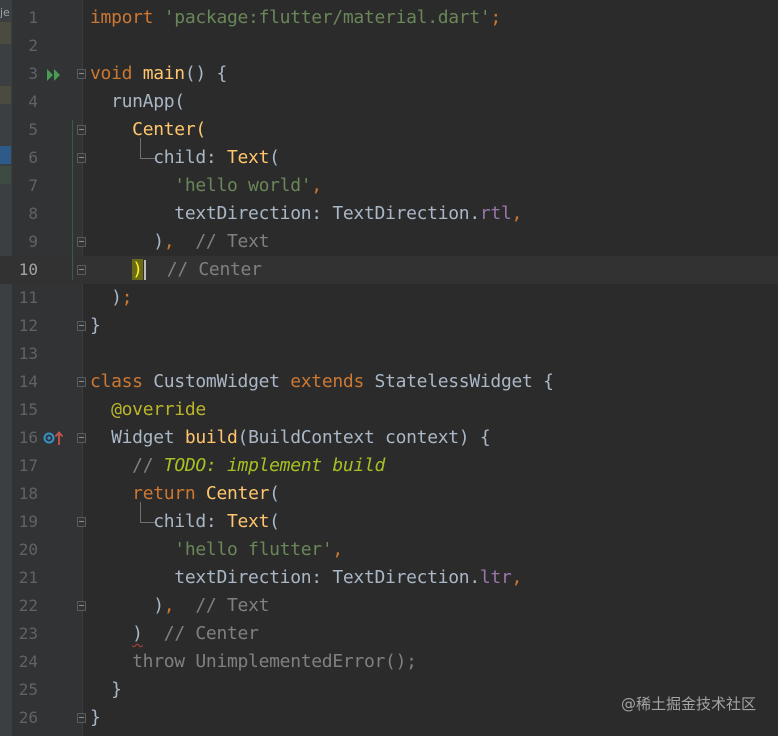 The height and width of the screenshot is (736, 778). What do you see at coordinates (25, 102) in the screenshot?
I see `line-number: 4` at bounding box center [25, 102].